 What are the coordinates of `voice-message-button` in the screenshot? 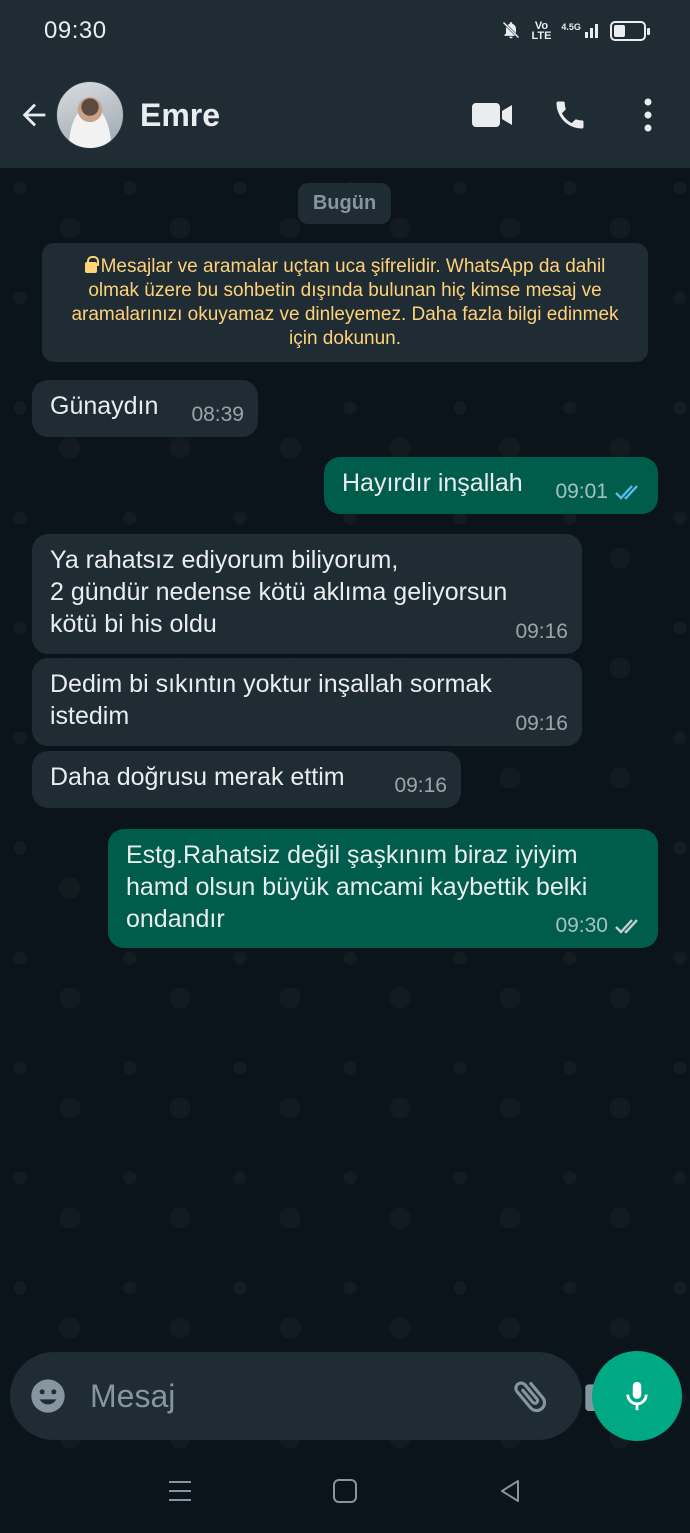 It's located at (637, 1396).